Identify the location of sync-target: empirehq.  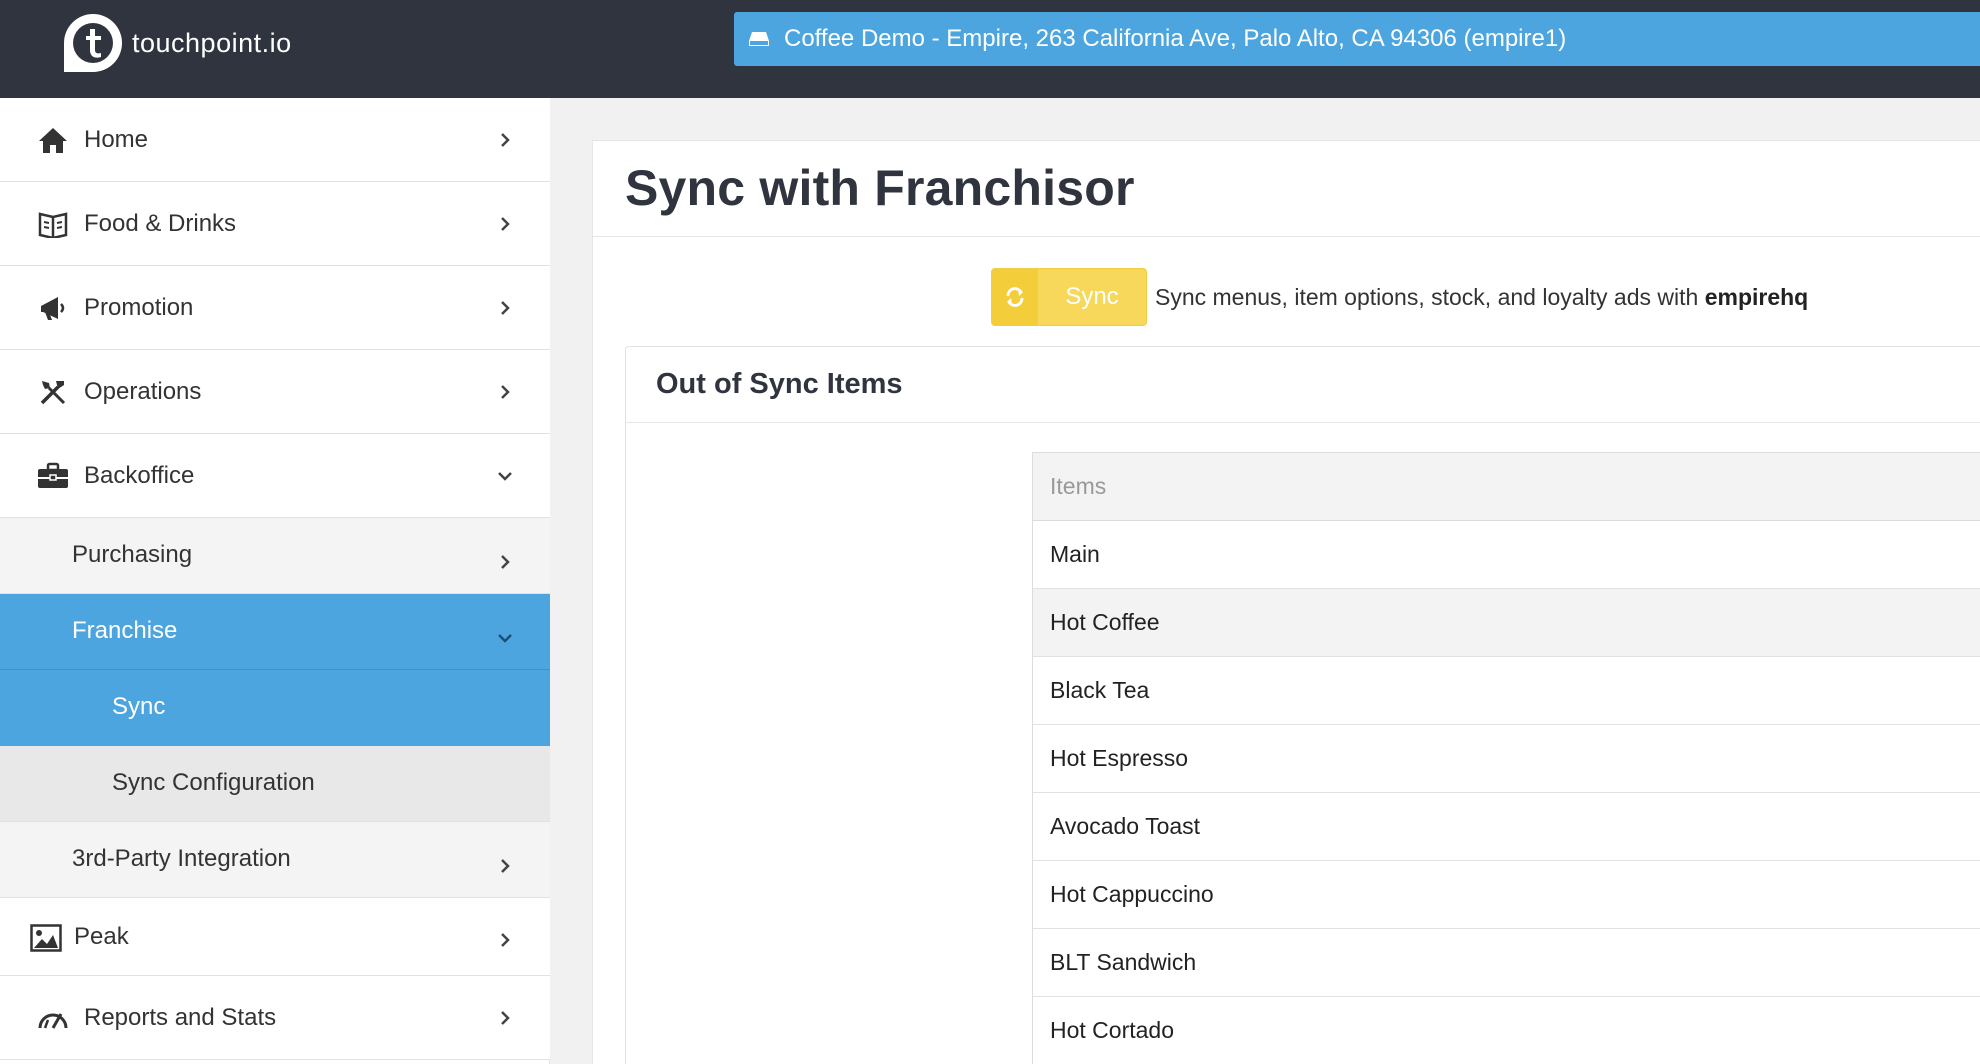
(1756, 296).